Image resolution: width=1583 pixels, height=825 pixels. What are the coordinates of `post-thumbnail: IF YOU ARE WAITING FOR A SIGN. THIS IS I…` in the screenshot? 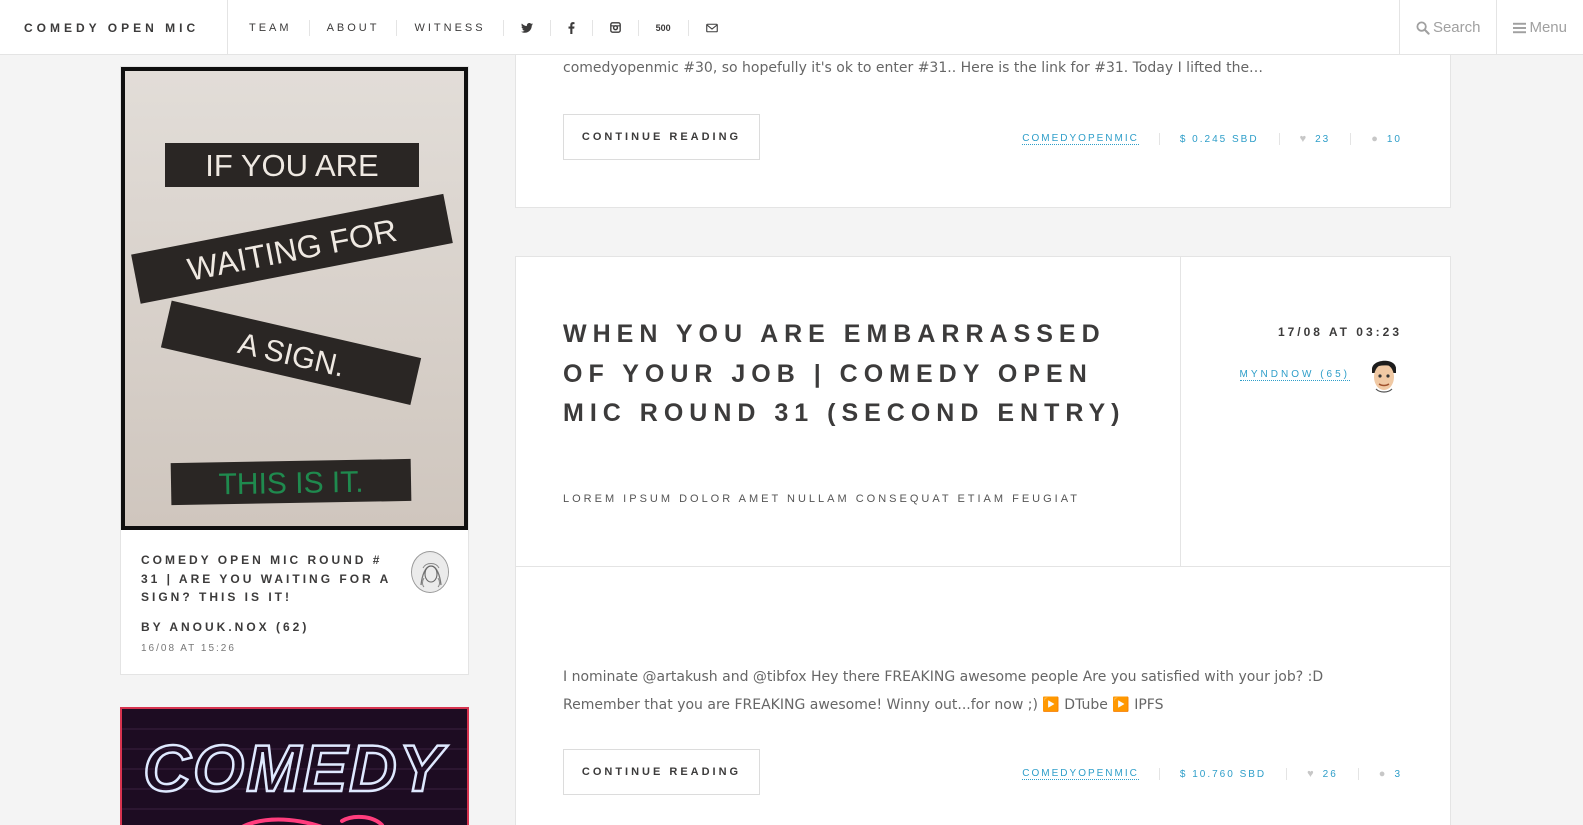 It's located at (294, 298).